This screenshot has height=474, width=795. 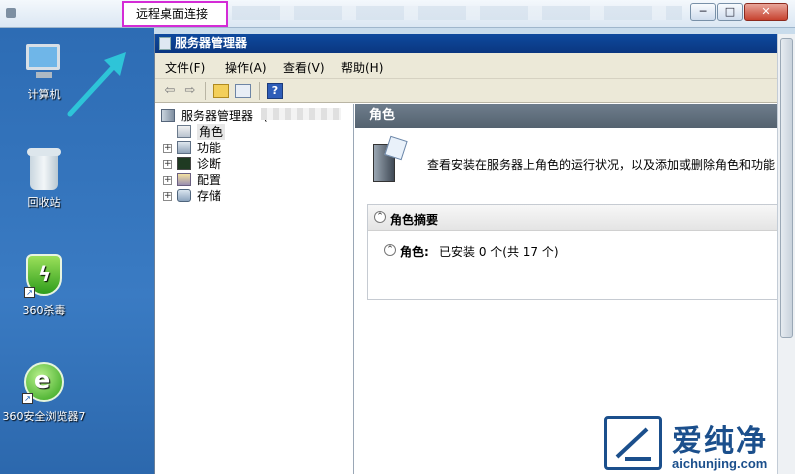 I want to click on watermark-text: 爱纯净, so click(x=720, y=441).